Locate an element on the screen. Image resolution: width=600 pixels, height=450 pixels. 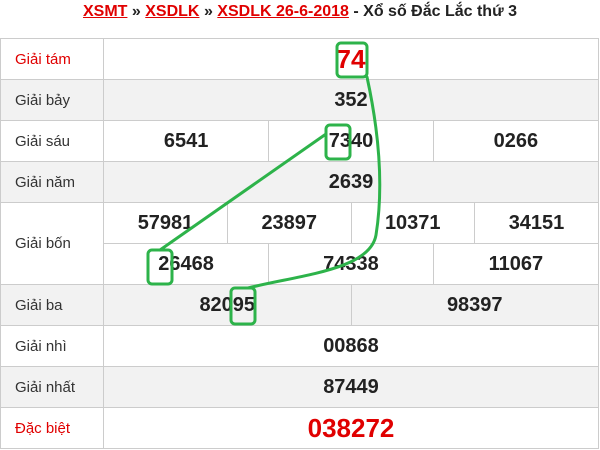
prize-grid-g3: 82095 98397 is located at coordinates (351, 305).